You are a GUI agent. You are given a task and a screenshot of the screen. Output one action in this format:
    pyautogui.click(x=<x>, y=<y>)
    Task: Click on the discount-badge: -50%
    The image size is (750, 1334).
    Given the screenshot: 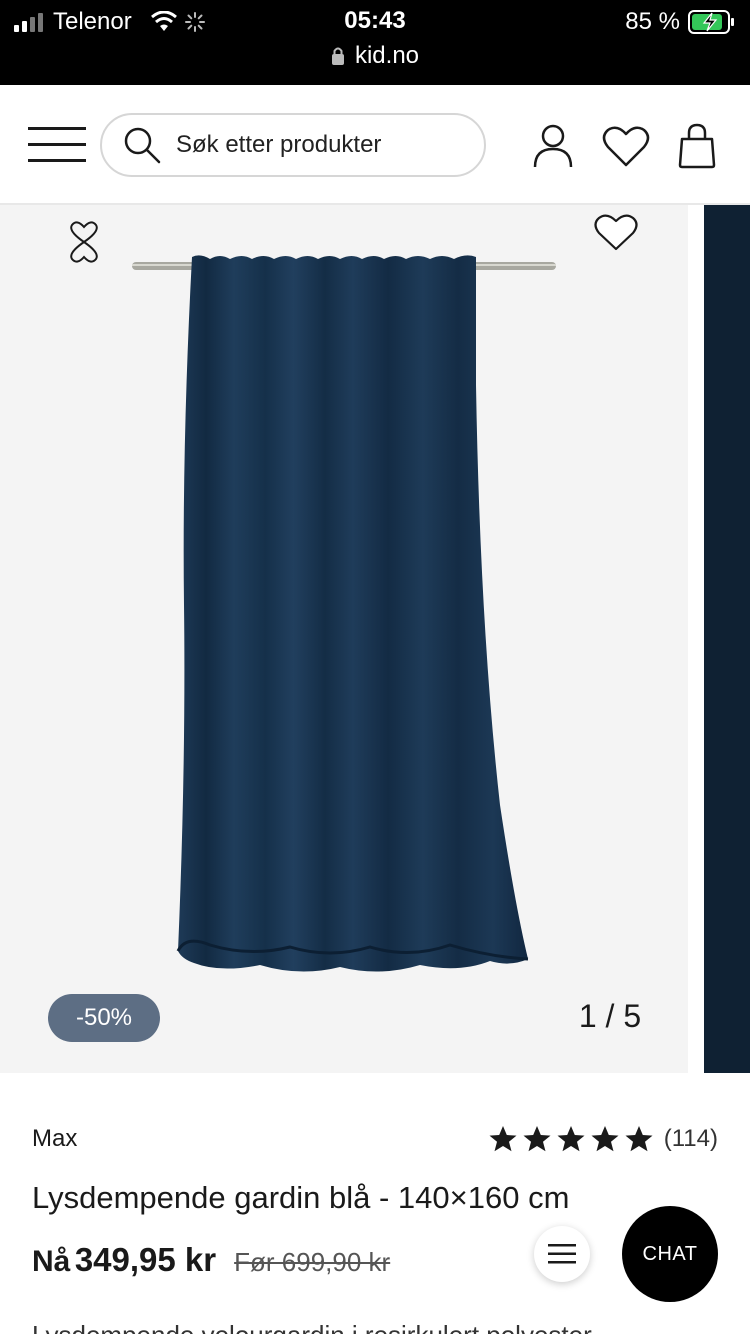 What is the action you would take?
    pyautogui.click(x=104, y=1018)
    